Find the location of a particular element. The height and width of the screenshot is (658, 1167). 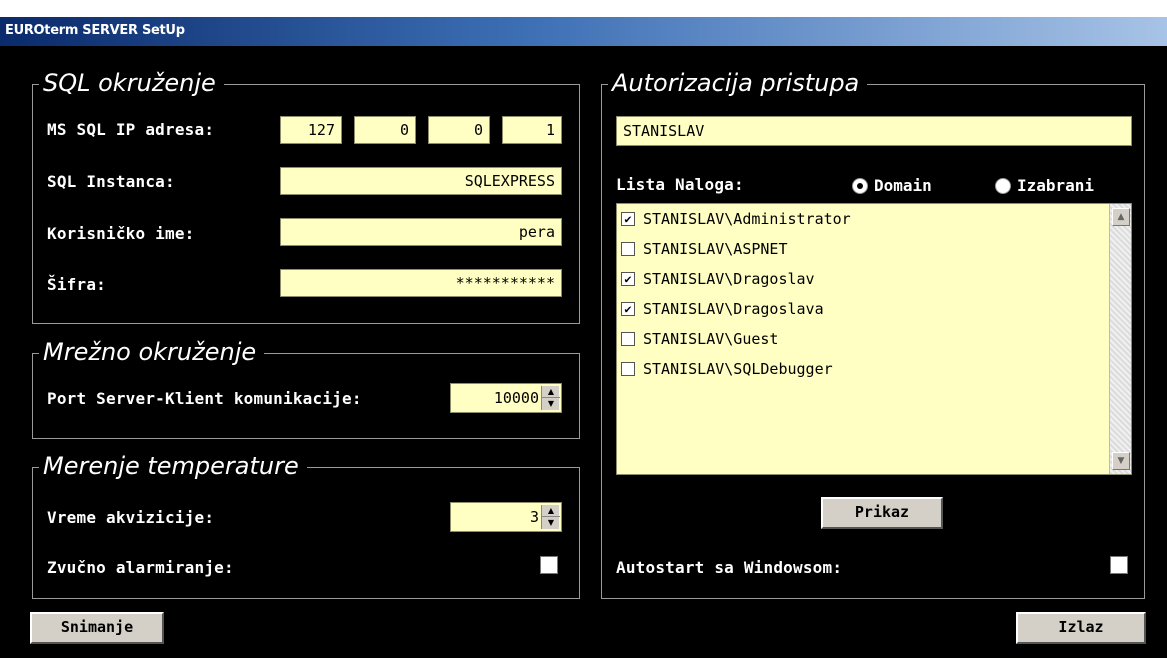

radio-selected: Izabrani is located at coordinates (1044, 185).